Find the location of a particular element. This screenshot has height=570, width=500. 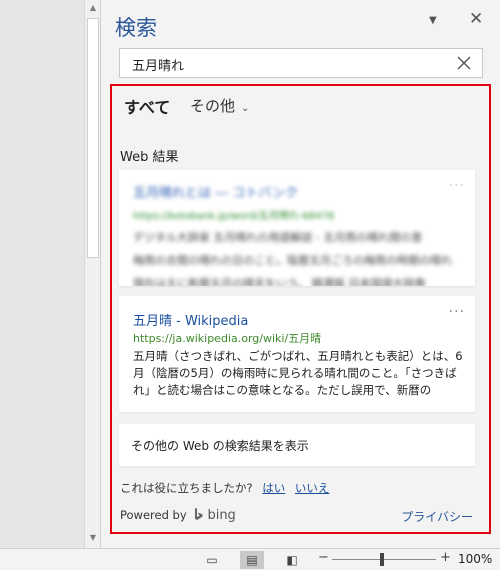

scroll-thumb is located at coordinates (93, 138).